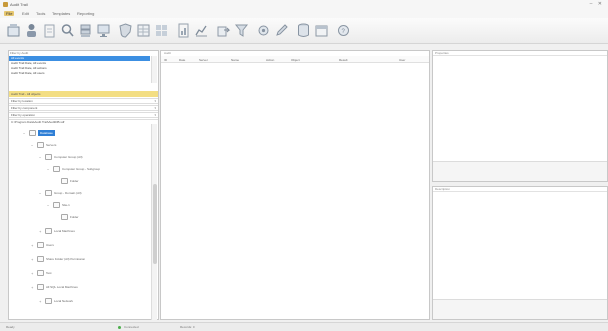 The image size is (608, 331). Describe the element at coordinates (263, 30) in the screenshot. I see `settings-icon` at that location.